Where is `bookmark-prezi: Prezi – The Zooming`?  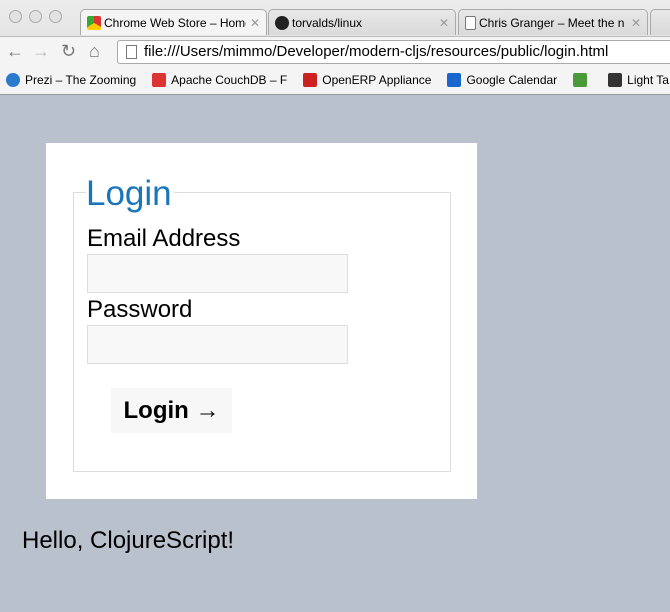
bookmark-prezi: Prezi – The Zooming is located at coordinates (71, 80).